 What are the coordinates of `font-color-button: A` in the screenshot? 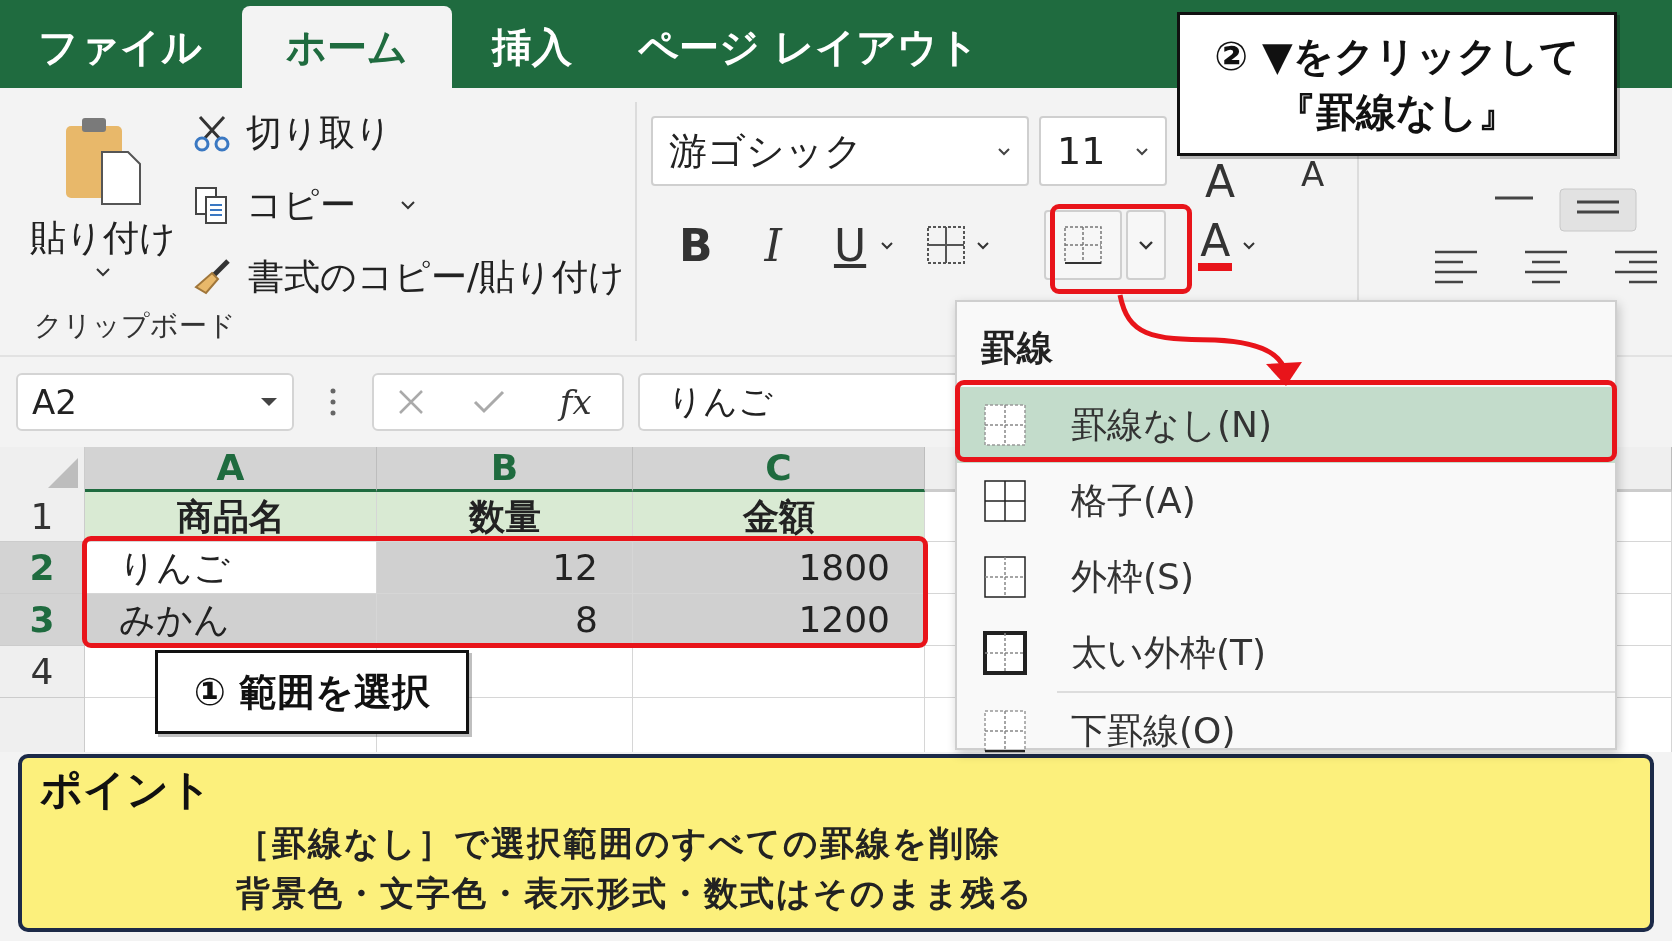 It's located at (1215, 245).